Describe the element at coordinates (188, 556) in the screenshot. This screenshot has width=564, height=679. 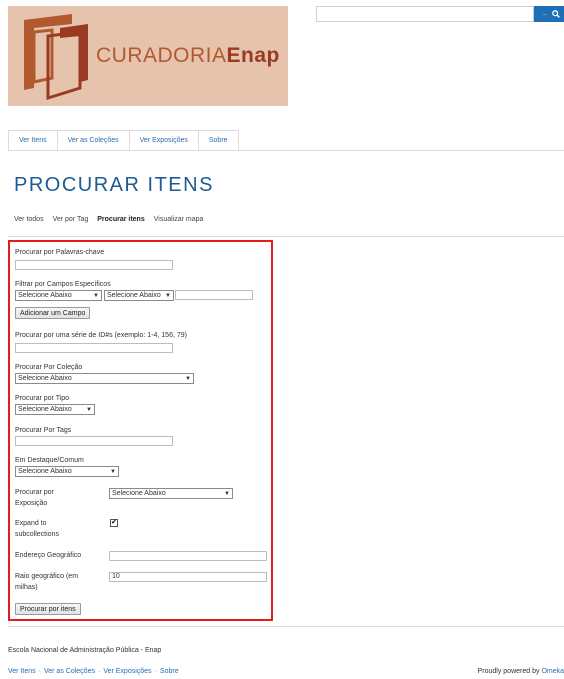
I see `geo-address-input` at that location.